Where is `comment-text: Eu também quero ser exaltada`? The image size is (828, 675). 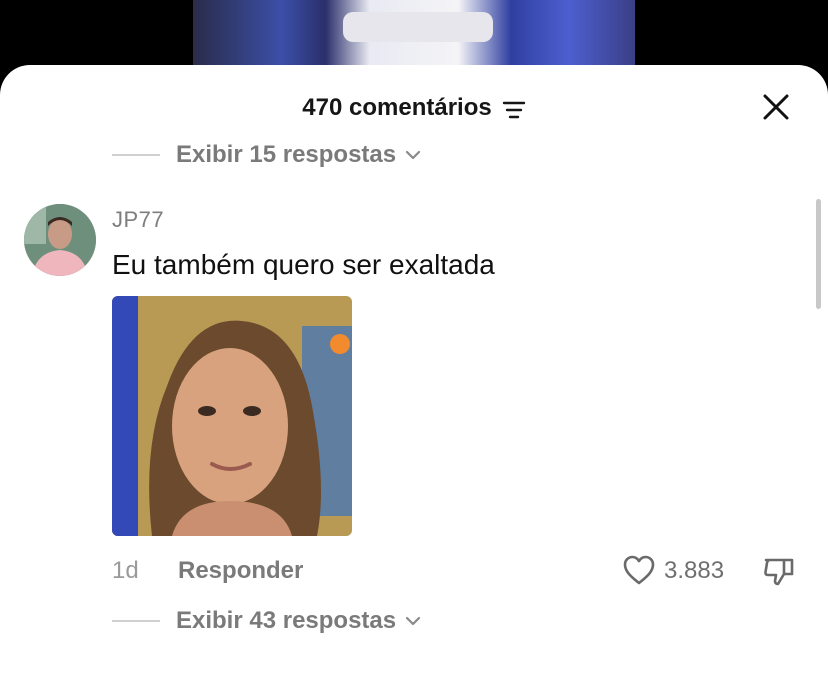
comment-text: Eu também quero ser exaltada is located at coordinates (303, 264).